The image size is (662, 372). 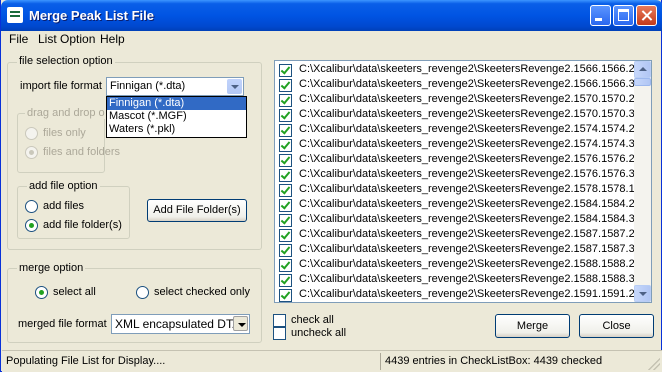 I want to click on uncheck-all-checkbox, so click(x=279, y=333).